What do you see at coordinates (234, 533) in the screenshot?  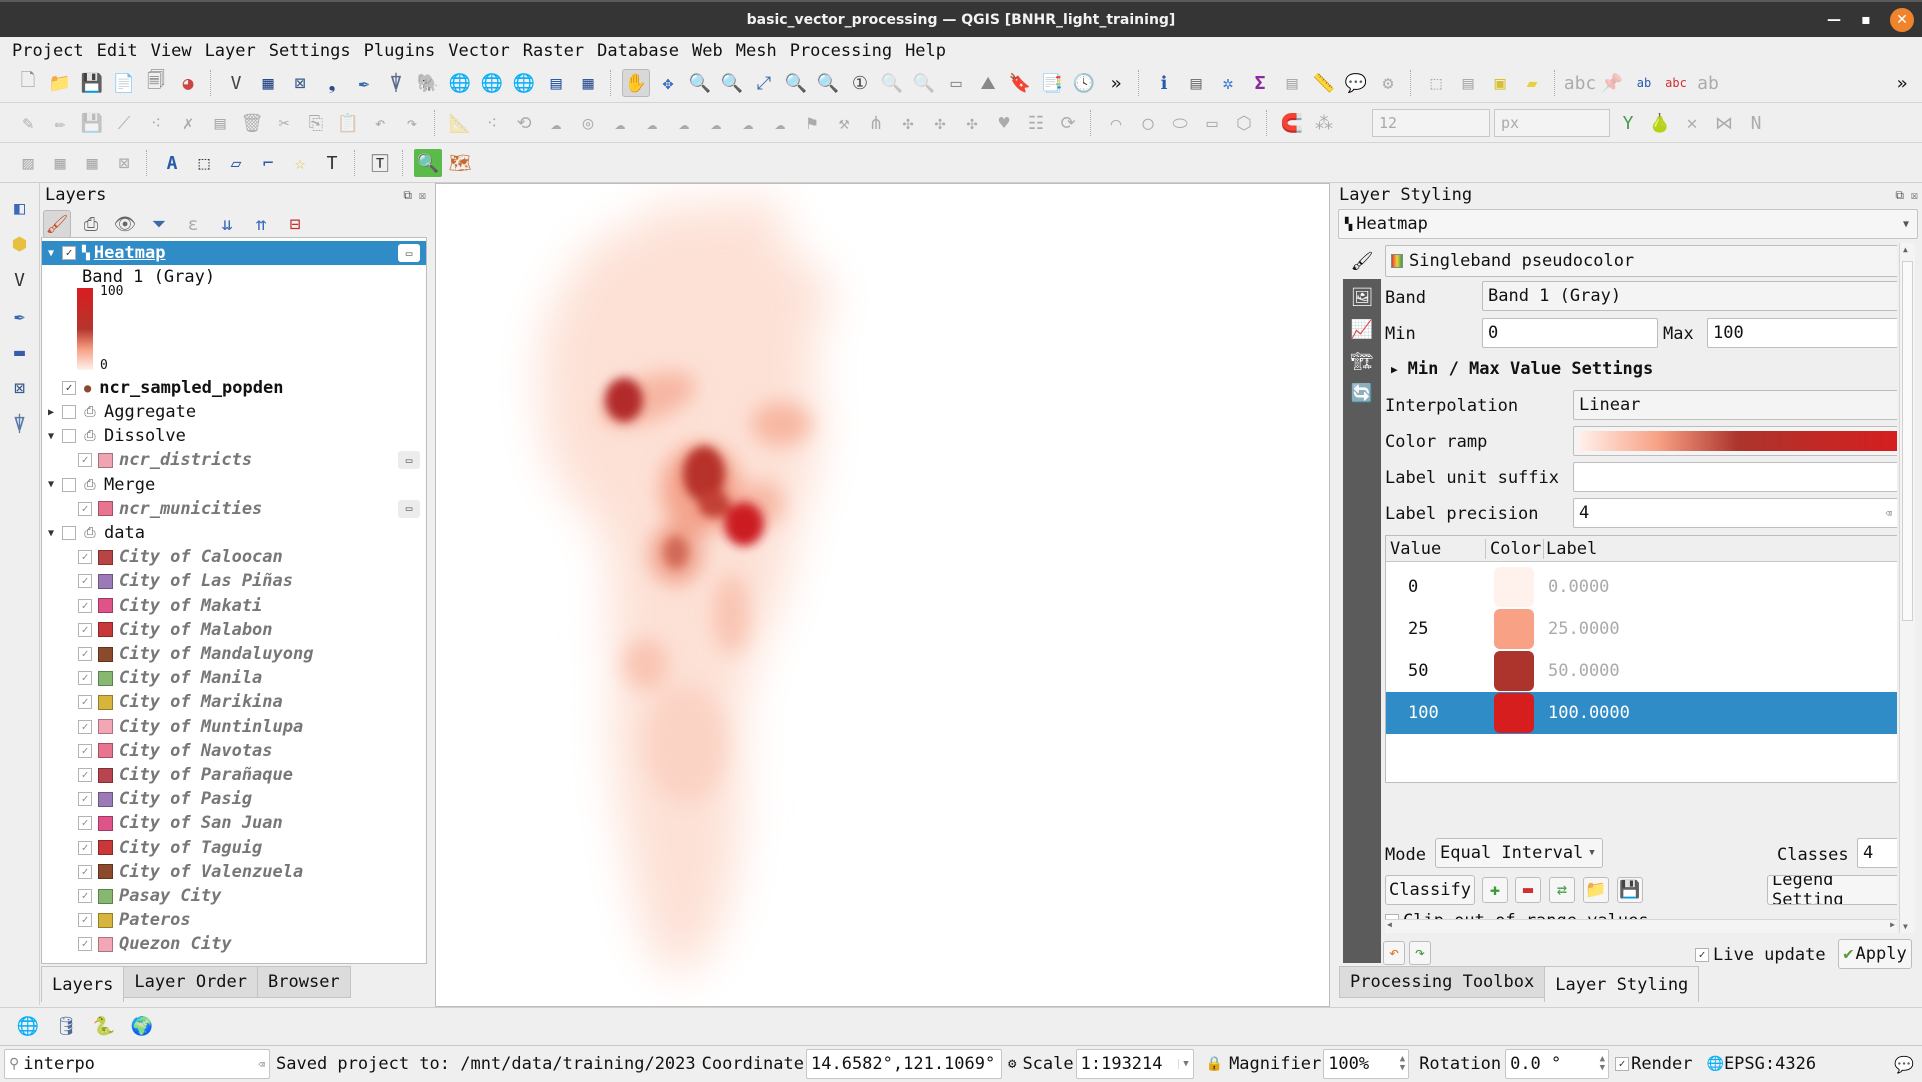 I see `layer-group-data: ▼ ⎙ data` at bounding box center [234, 533].